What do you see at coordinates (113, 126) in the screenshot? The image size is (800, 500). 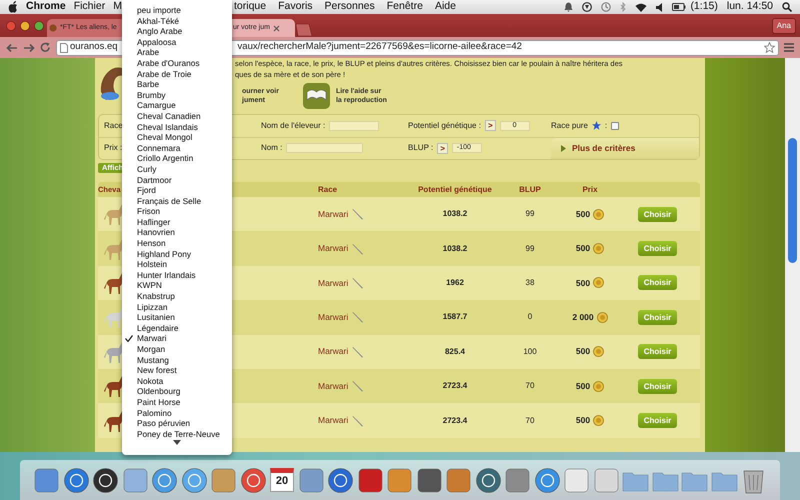 I see `field-label: Race` at bounding box center [113, 126].